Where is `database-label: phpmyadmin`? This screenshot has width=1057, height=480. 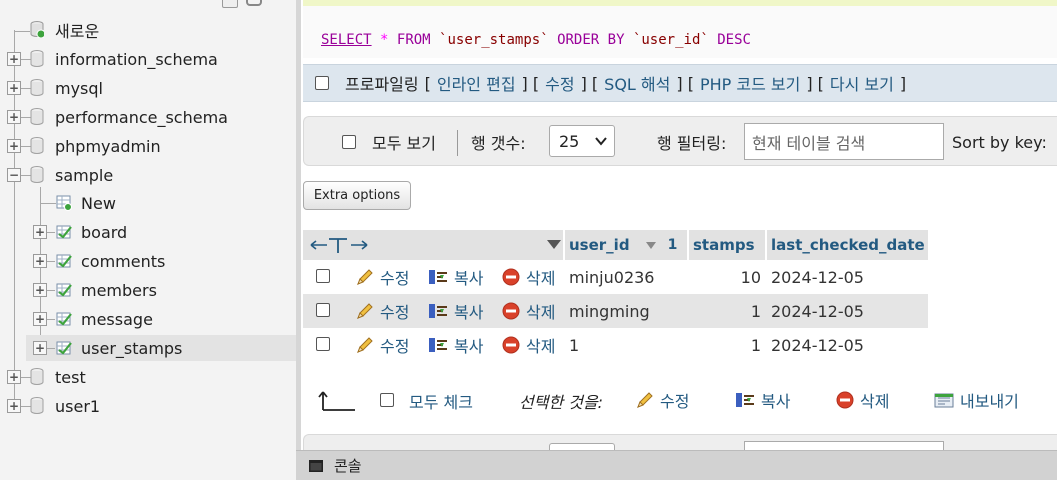
database-label: phpmyadmin is located at coordinates (108, 146).